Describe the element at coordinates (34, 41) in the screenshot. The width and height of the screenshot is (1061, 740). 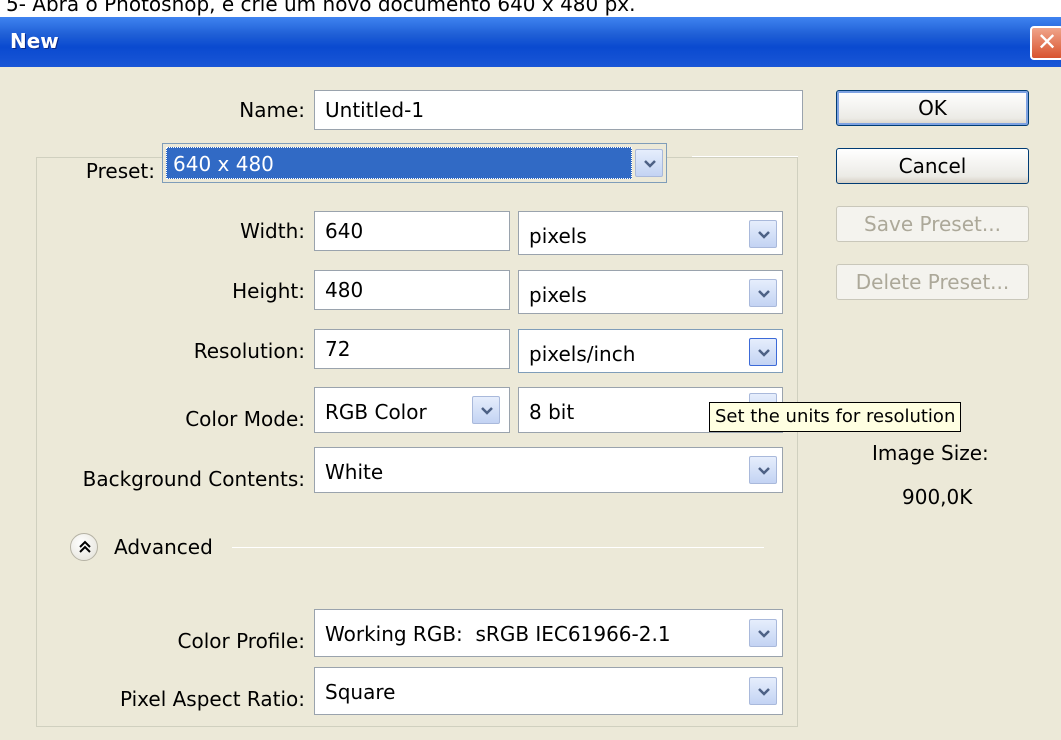
I see `window-title: New` at that location.